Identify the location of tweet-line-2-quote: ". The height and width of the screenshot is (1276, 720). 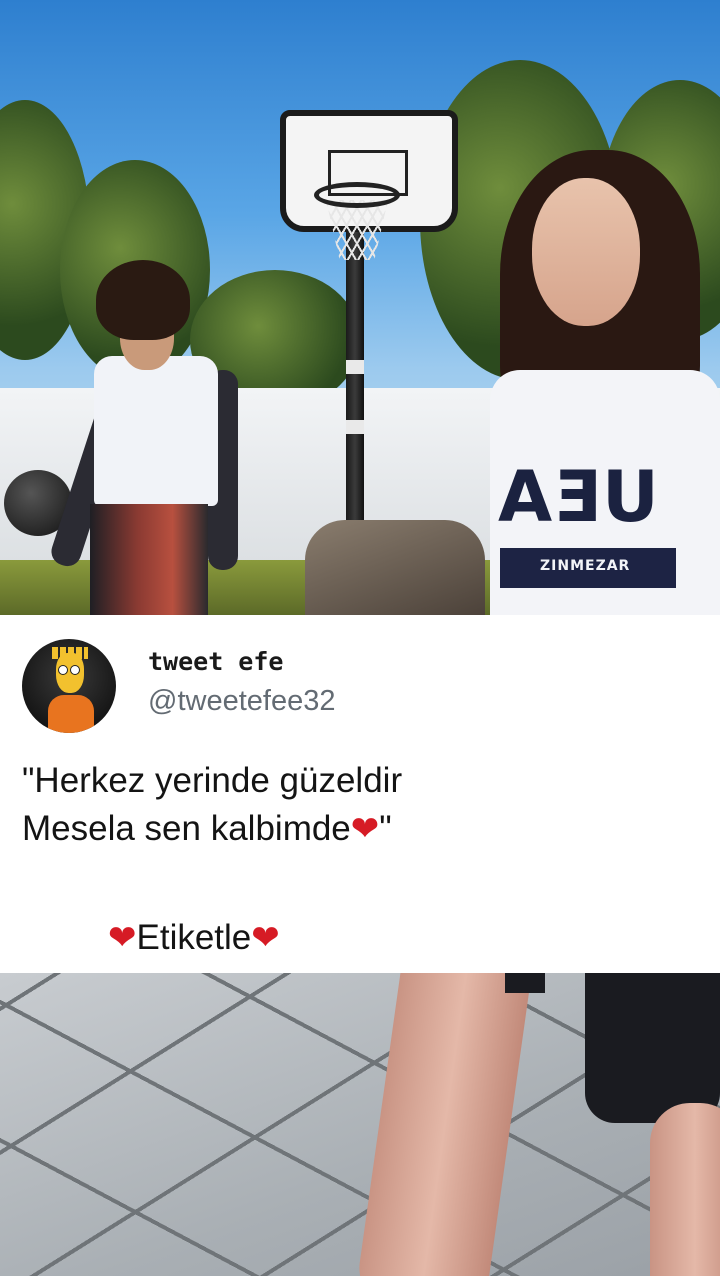
(385, 828).